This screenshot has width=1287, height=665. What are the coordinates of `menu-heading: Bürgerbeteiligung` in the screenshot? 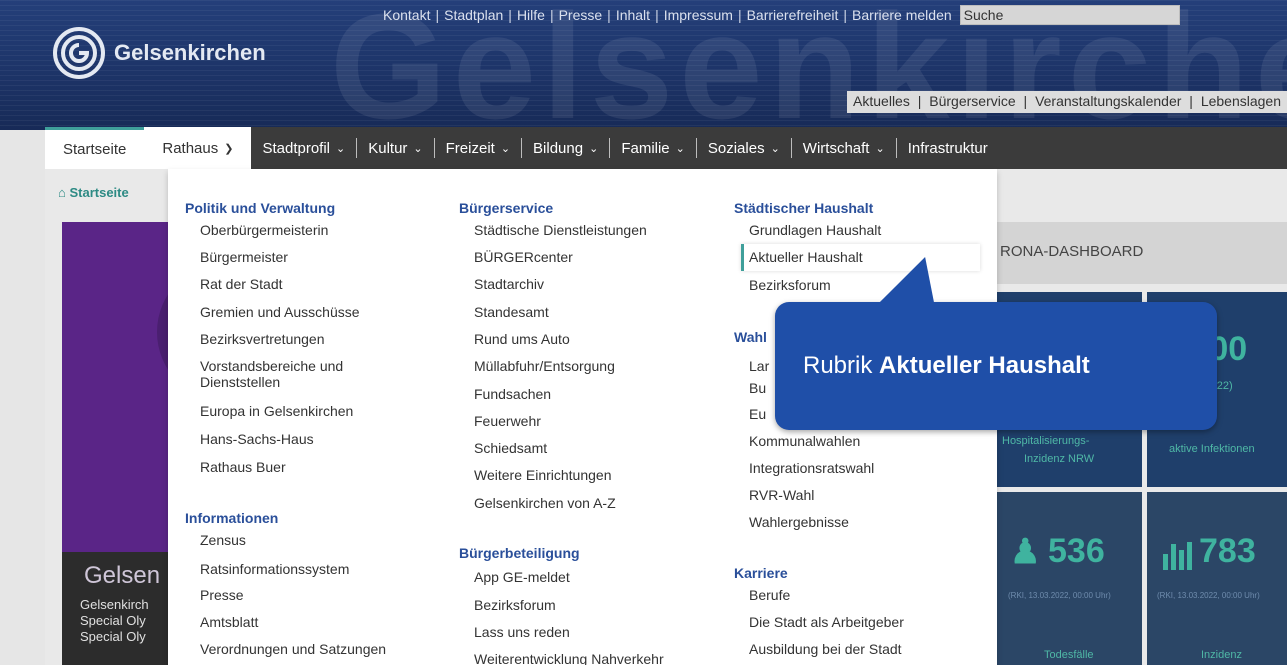 It's located at (519, 553).